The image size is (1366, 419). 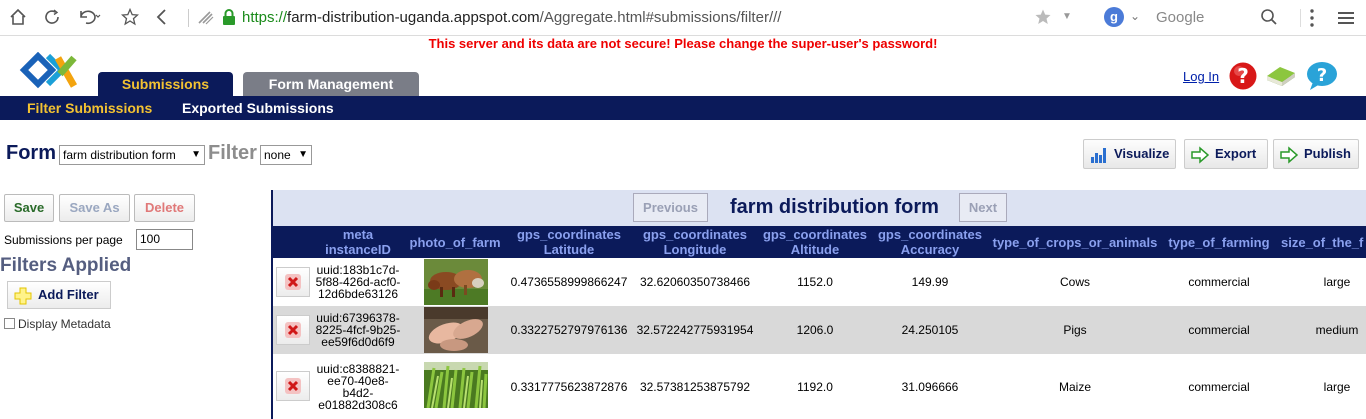 What do you see at coordinates (683, 108) in the screenshot?
I see `subnav-bar: Filter Submissions Exported Submissions` at bounding box center [683, 108].